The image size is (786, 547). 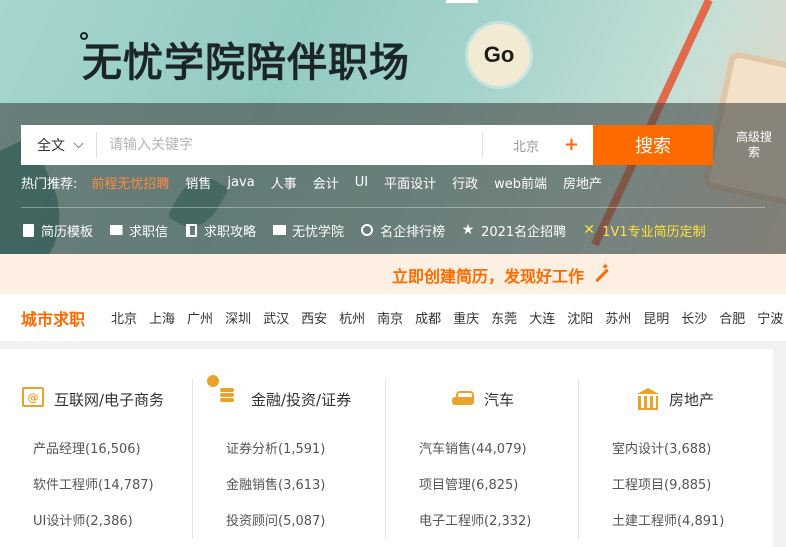 I want to click on category-job-link: 软件工程师(14,787), so click(x=93, y=483).